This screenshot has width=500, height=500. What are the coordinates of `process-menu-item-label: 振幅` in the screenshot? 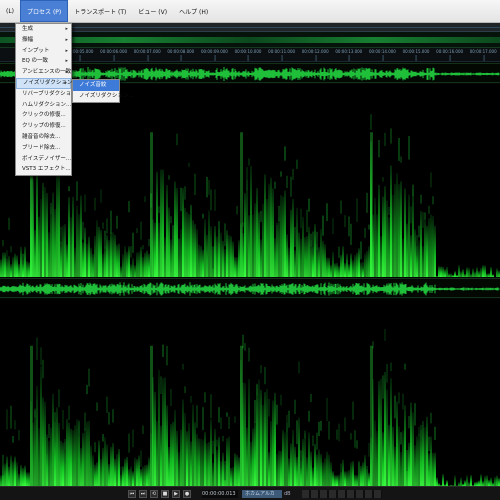 It's located at (28, 39).